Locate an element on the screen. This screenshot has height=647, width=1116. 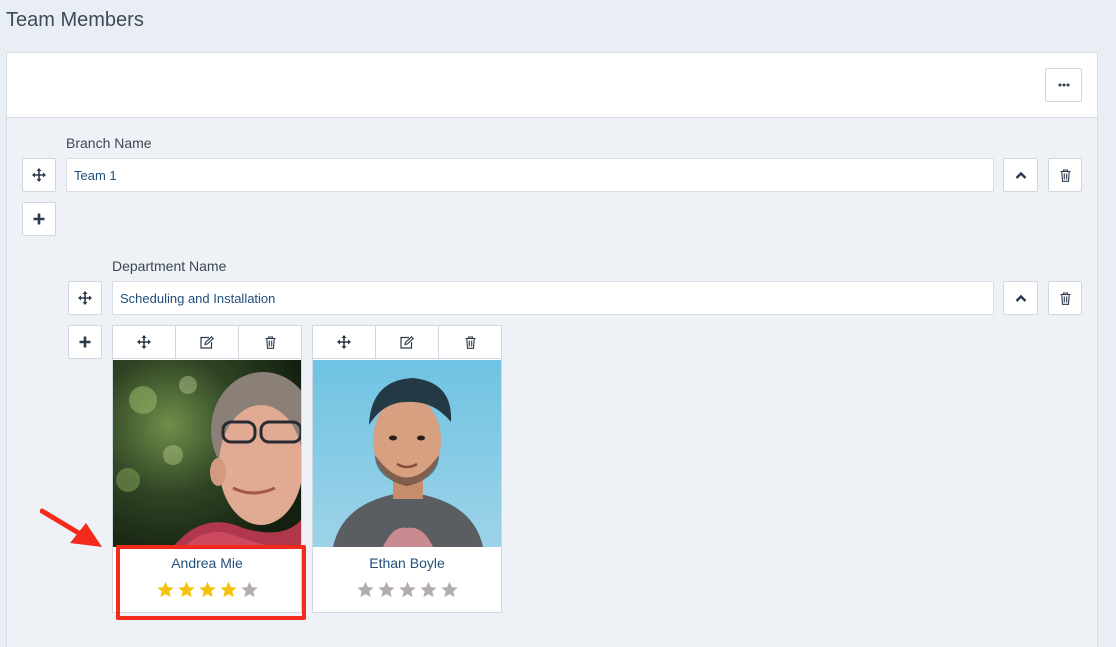
panel-header is located at coordinates (552, 85).